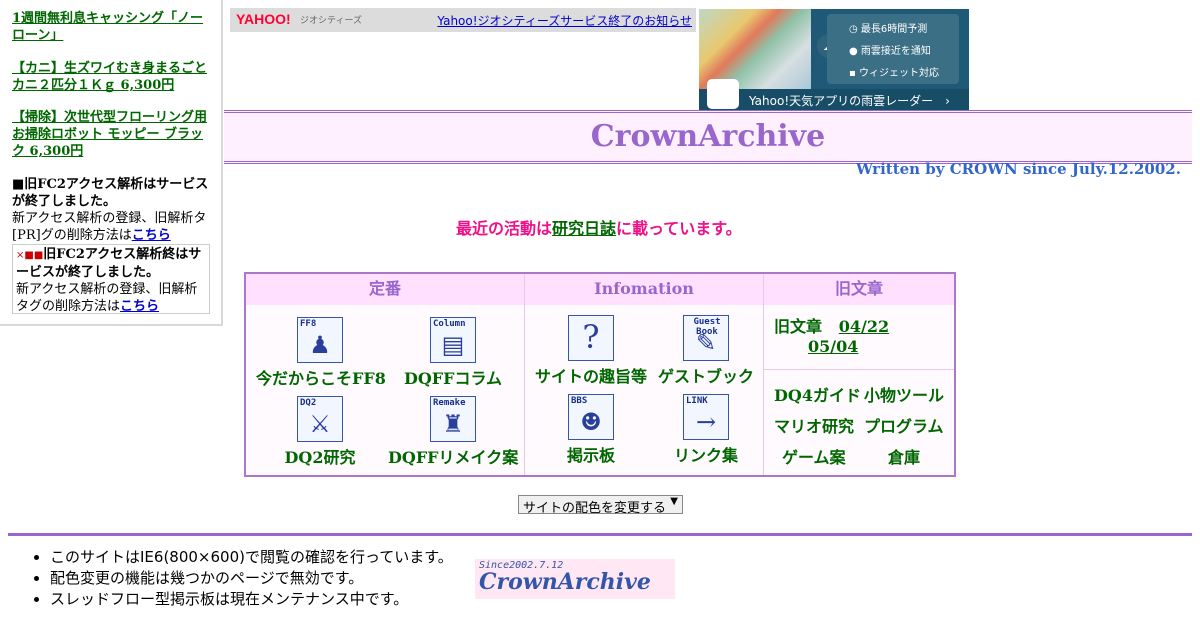 The image size is (1200, 630). What do you see at coordinates (706, 375) in the screenshot?
I see `guestbook-label: ゲストブック` at bounding box center [706, 375].